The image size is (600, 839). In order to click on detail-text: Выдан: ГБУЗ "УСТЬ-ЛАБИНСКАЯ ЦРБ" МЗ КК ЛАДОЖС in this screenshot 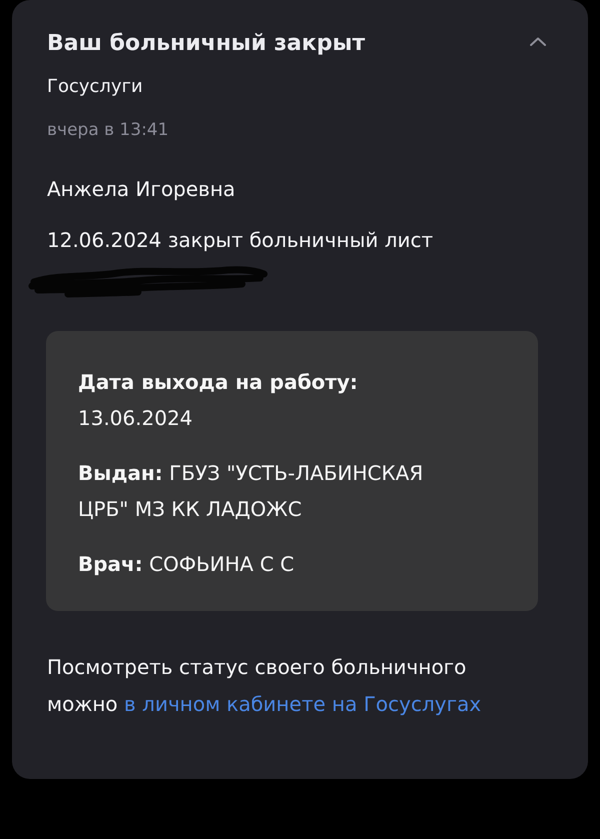, I will do `click(251, 491)`.